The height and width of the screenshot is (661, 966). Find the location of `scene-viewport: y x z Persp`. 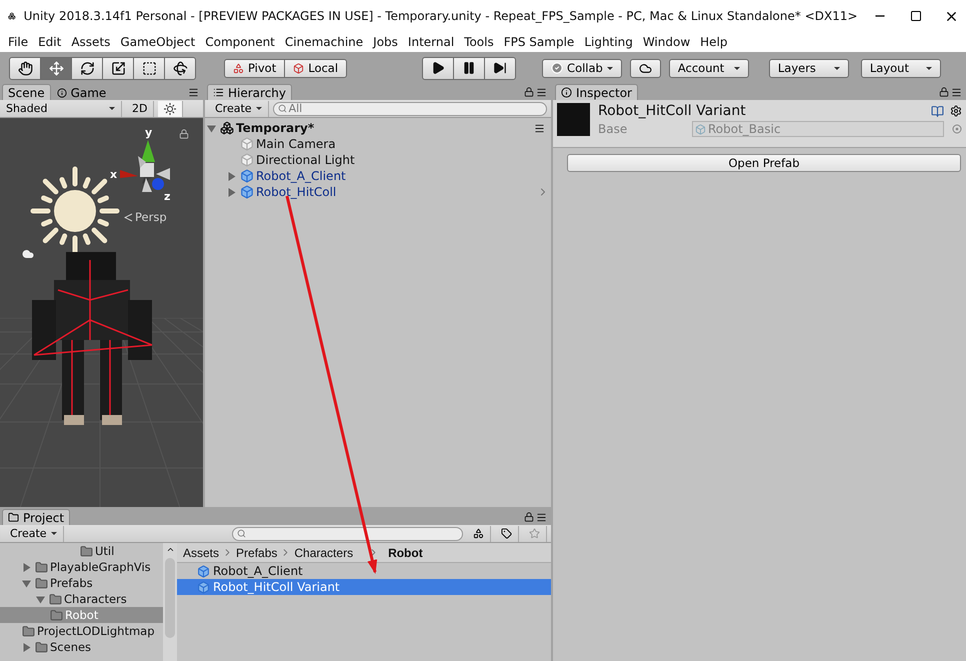

scene-viewport: y x z Persp is located at coordinates (101, 312).